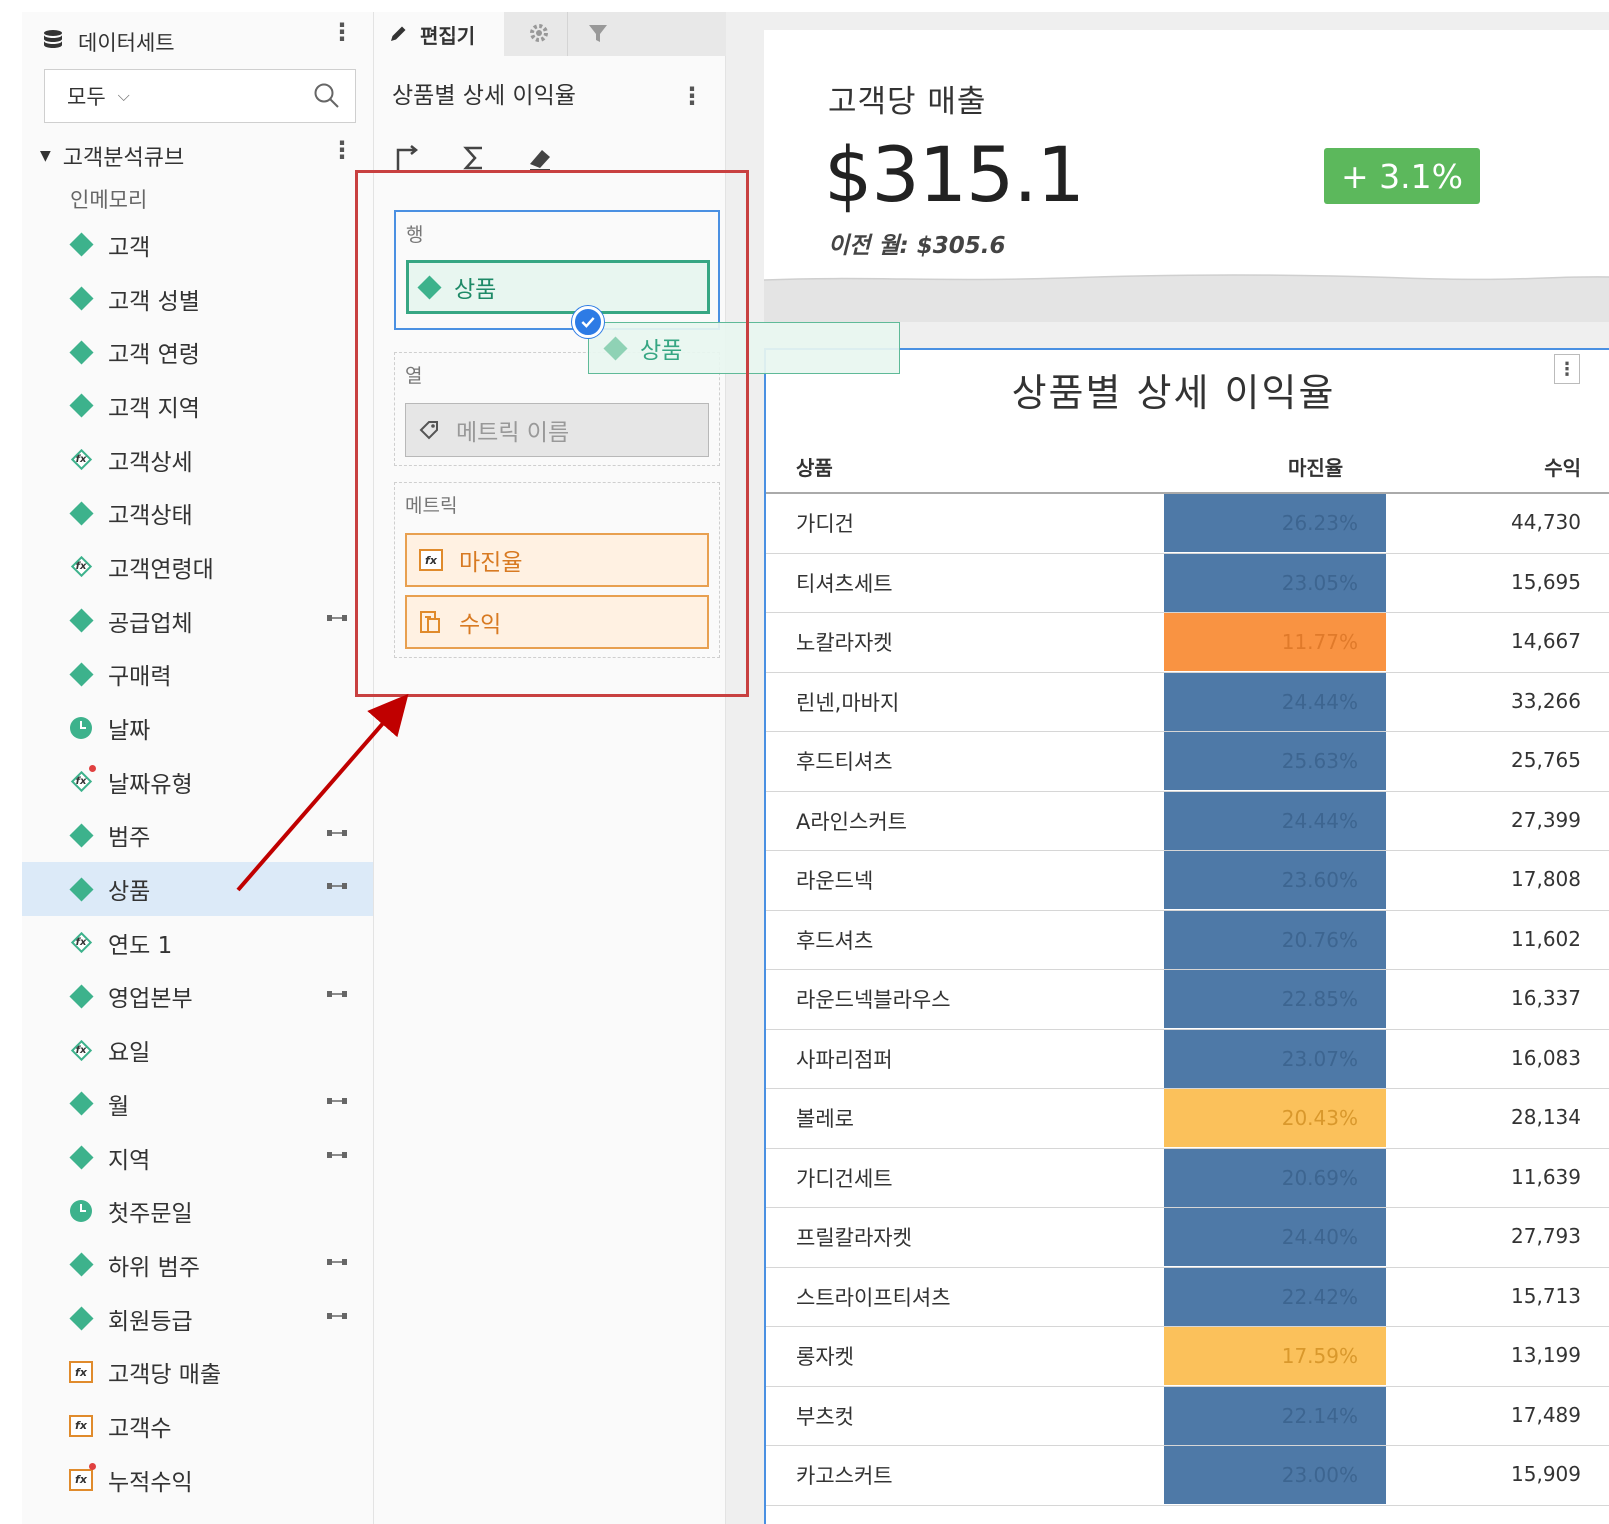 The width and height of the screenshot is (1609, 1524). What do you see at coordinates (1567, 369) in the screenshot?
I see `widget-menu-icon: ⋮` at bounding box center [1567, 369].